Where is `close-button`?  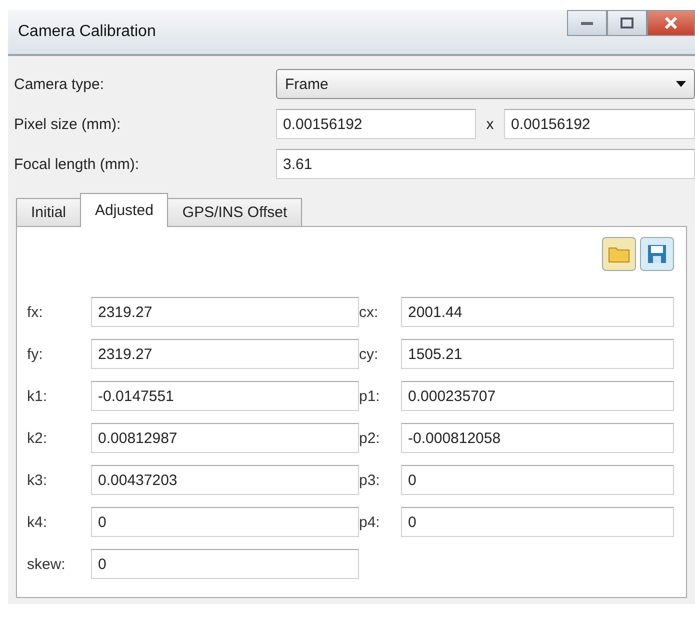
close-button is located at coordinates (671, 23).